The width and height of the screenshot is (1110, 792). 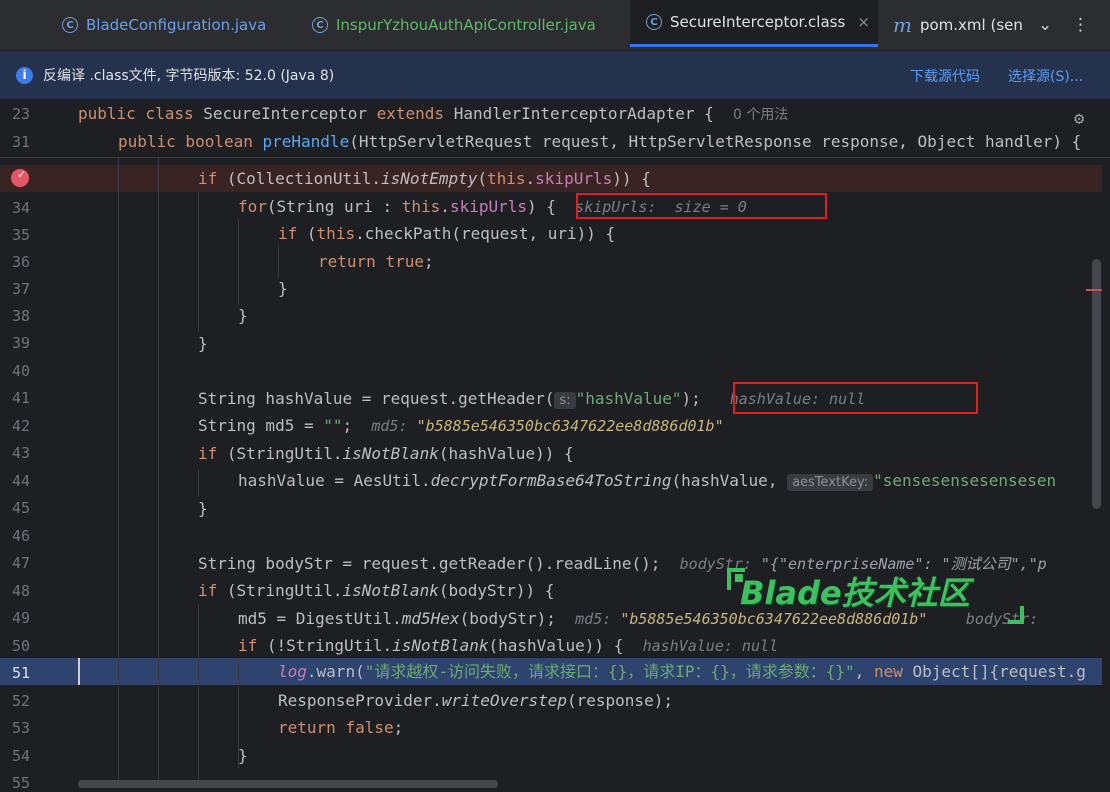 I want to click on code-line-43: if (StringUtil.isNotBlank(hashValue)) {, so click(x=386, y=453).